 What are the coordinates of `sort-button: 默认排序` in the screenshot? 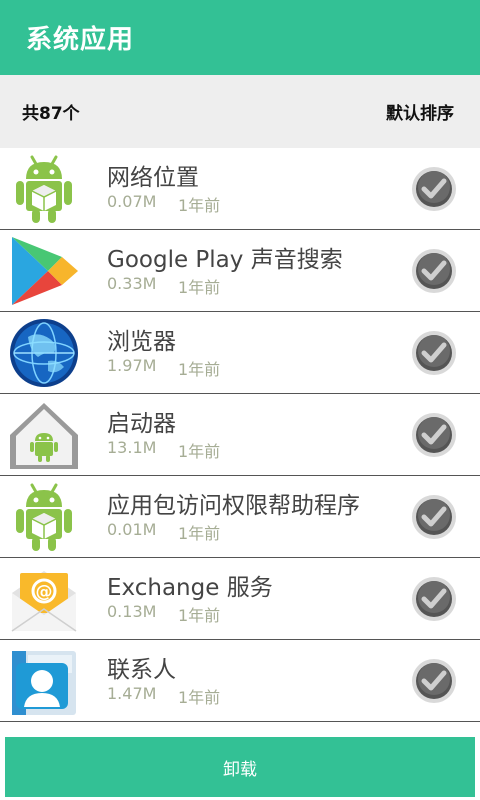 It's located at (420, 111).